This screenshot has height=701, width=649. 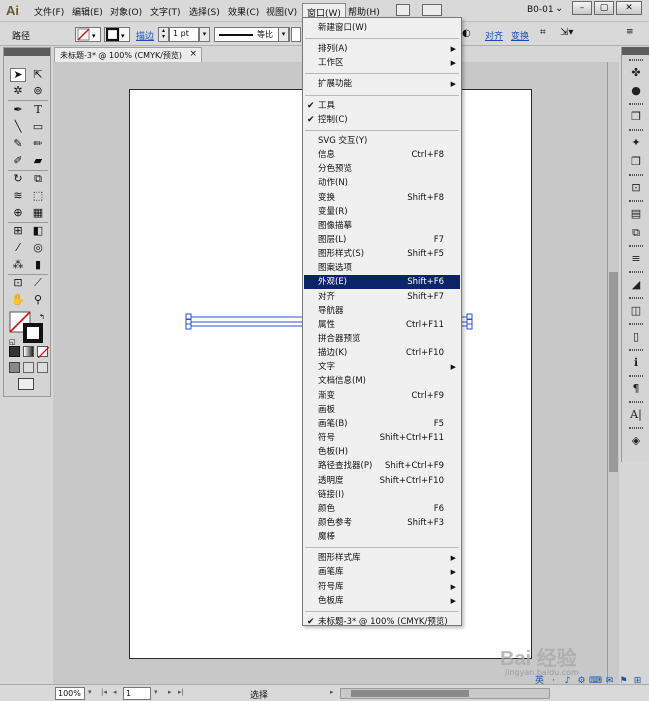 What do you see at coordinates (126, 11) in the screenshot?
I see `menu-object: 对象(O)` at bounding box center [126, 11].